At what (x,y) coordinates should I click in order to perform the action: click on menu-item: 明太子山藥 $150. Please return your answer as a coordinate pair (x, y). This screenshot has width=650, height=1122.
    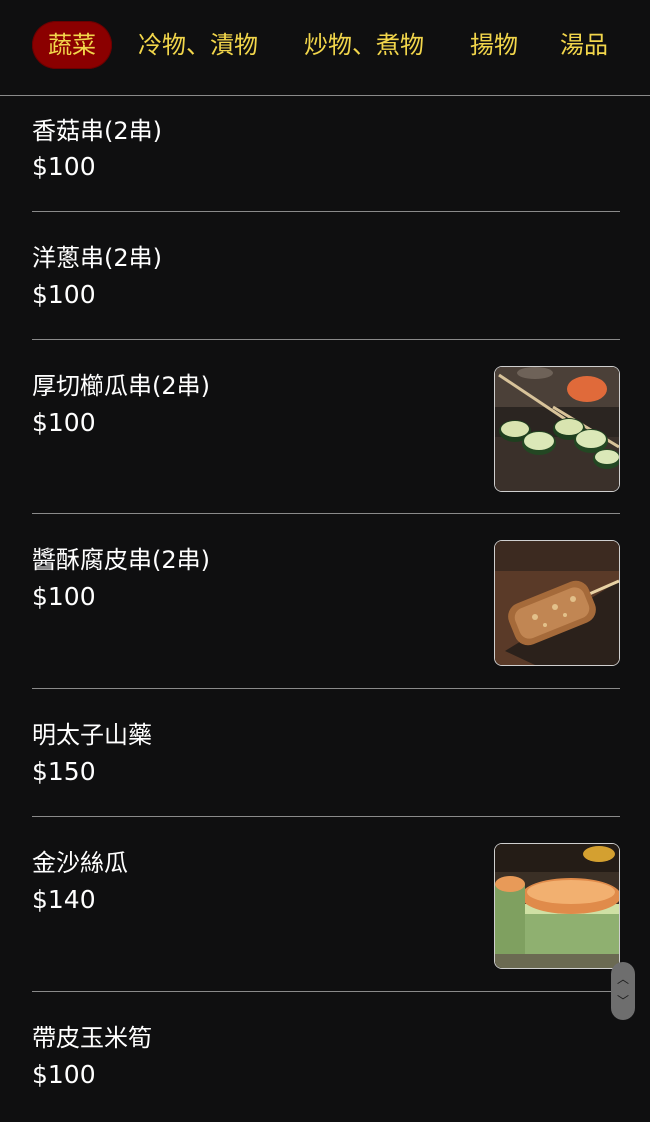
    Looking at the image, I should click on (326, 753).